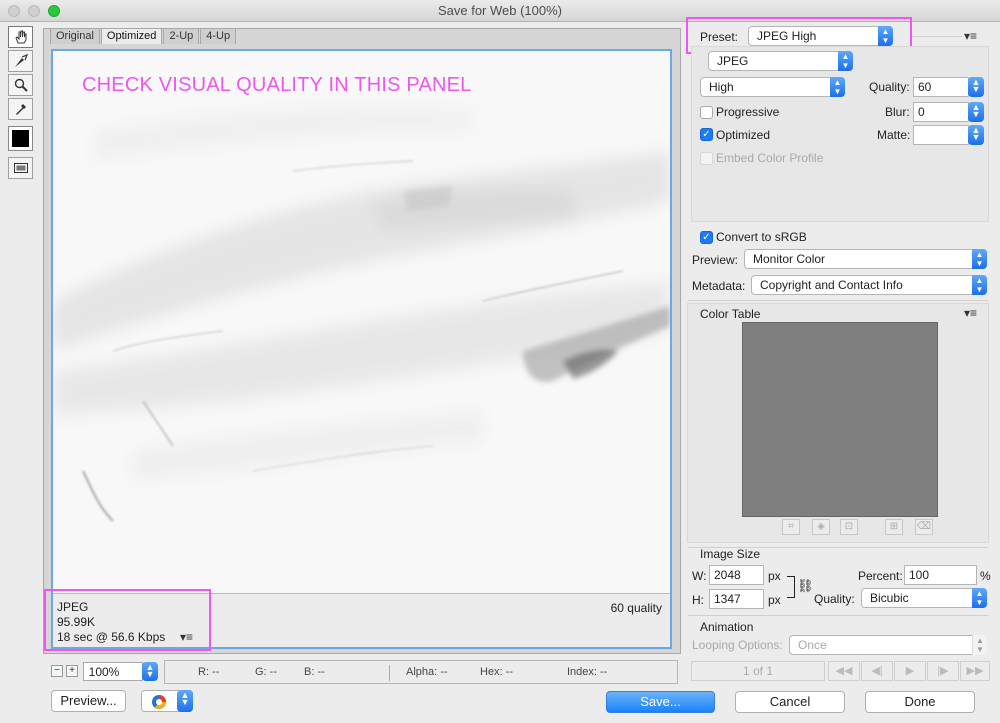 The image size is (1000, 723). I want to click on readout-r: R: --, so click(209, 672).